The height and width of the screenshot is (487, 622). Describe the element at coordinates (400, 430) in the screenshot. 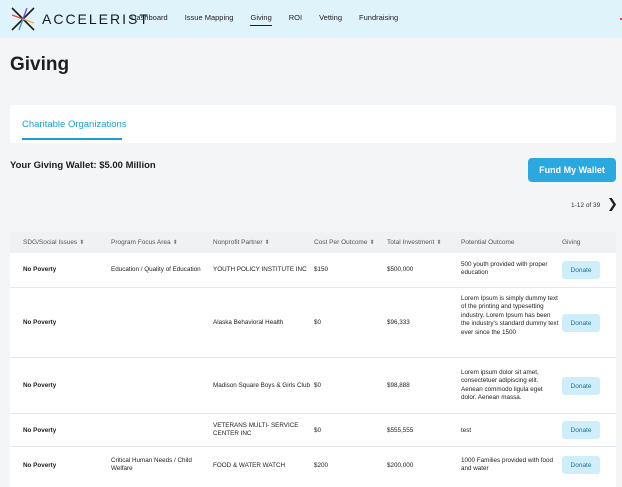

I see `cell-total: $555,555` at that location.